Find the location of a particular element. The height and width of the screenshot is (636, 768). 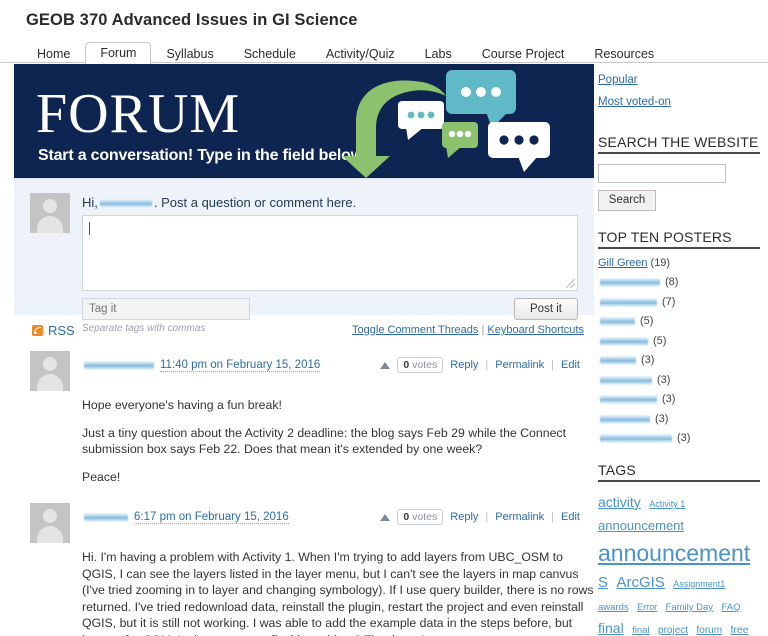

keyboard-shortcuts-link: Keyboard Shortcuts is located at coordinates (535, 330).